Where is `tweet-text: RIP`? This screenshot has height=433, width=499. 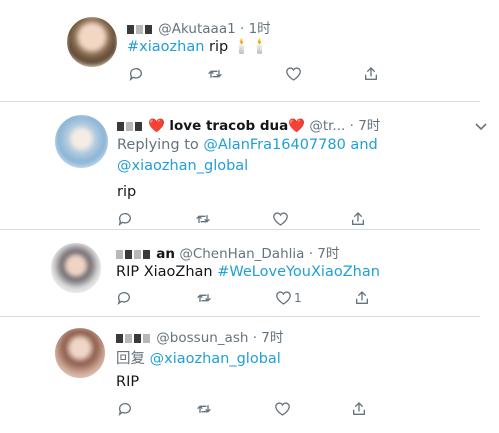 tweet-text: RIP is located at coordinates (128, 382).